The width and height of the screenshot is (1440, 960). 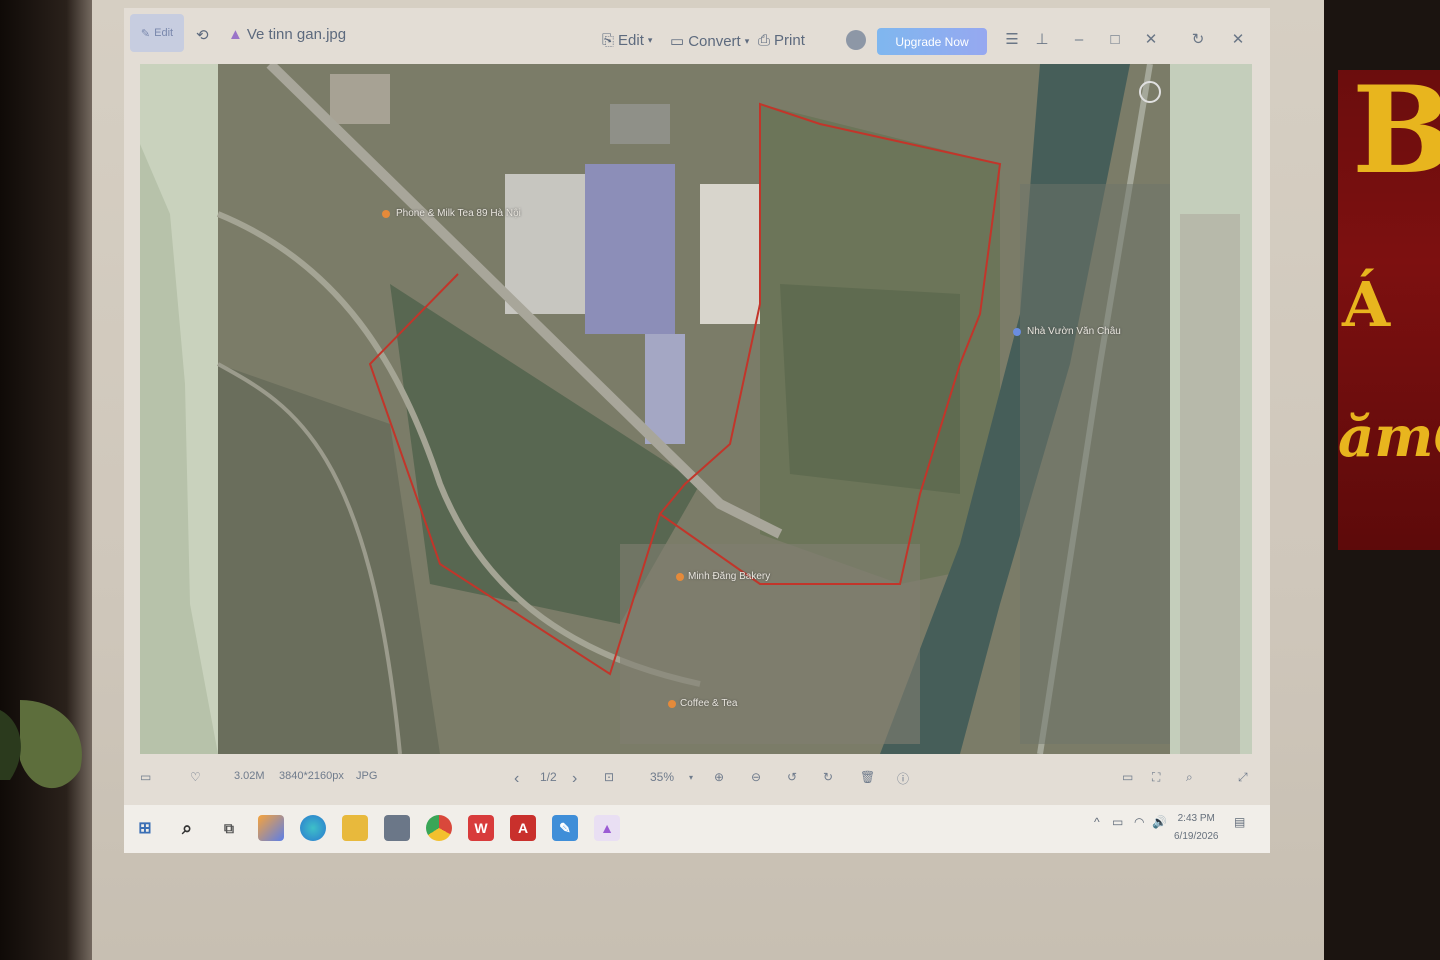 I want to click on next-page-icon: ›, so click(x=574, y=779).